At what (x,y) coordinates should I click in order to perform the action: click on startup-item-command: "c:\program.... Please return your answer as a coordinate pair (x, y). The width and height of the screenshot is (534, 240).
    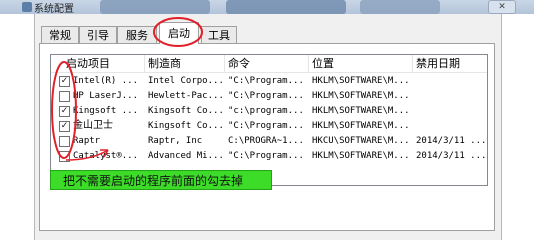
    Looking at the image, I should click on (266, 111).